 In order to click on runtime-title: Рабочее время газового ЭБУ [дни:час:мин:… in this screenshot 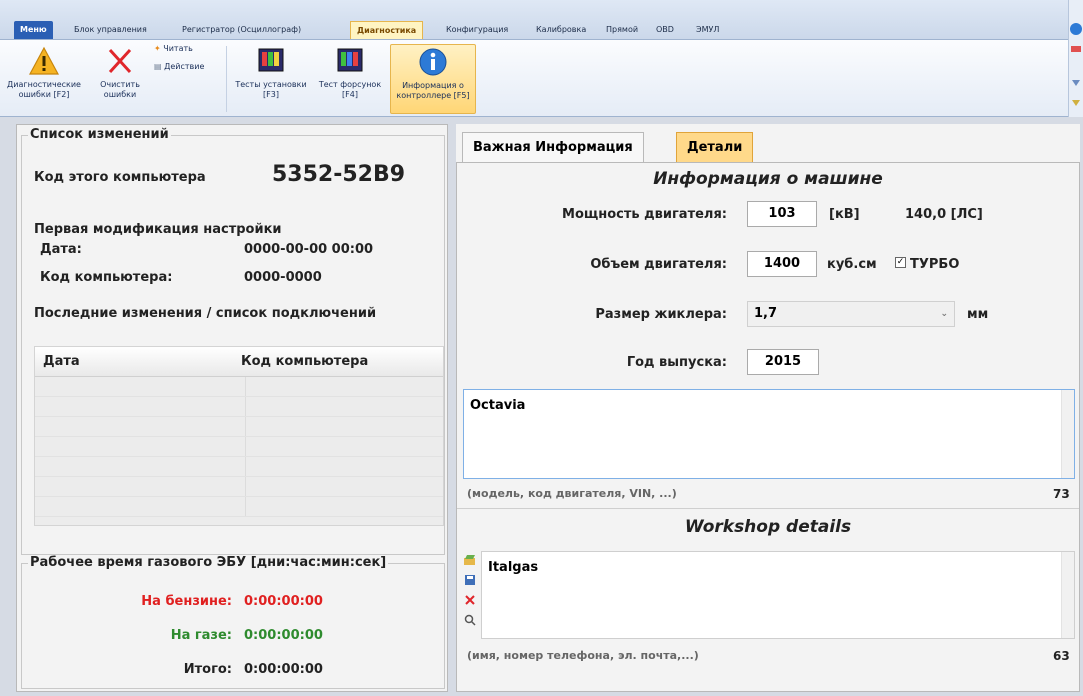, I will do `click(208, 562)`.